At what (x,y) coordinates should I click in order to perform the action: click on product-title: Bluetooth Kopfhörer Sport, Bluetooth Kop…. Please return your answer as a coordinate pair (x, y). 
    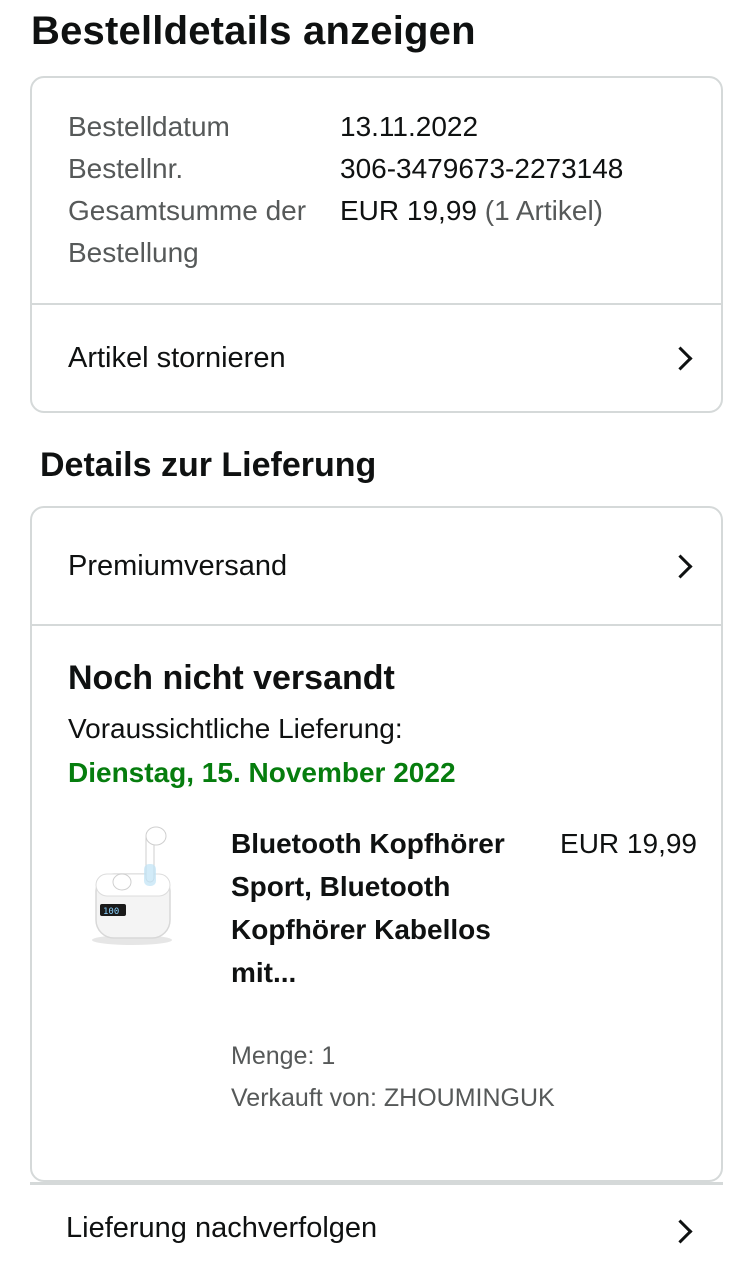
    Looking at the image, I should click on (381, 908).